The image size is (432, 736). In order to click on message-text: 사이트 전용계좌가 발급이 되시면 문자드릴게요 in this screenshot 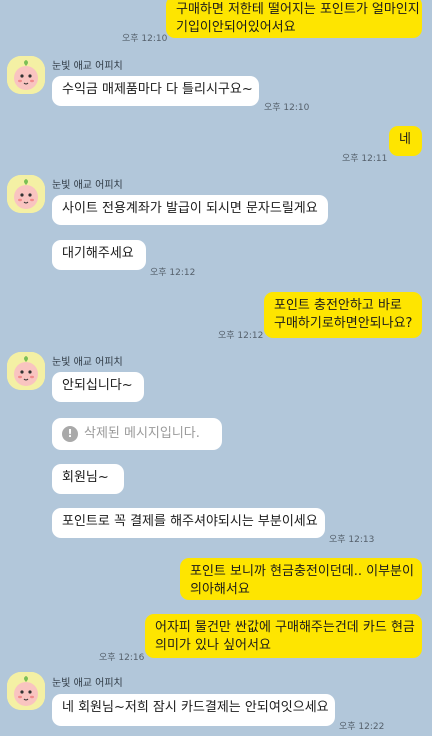, I will do `click(190, 208)`.